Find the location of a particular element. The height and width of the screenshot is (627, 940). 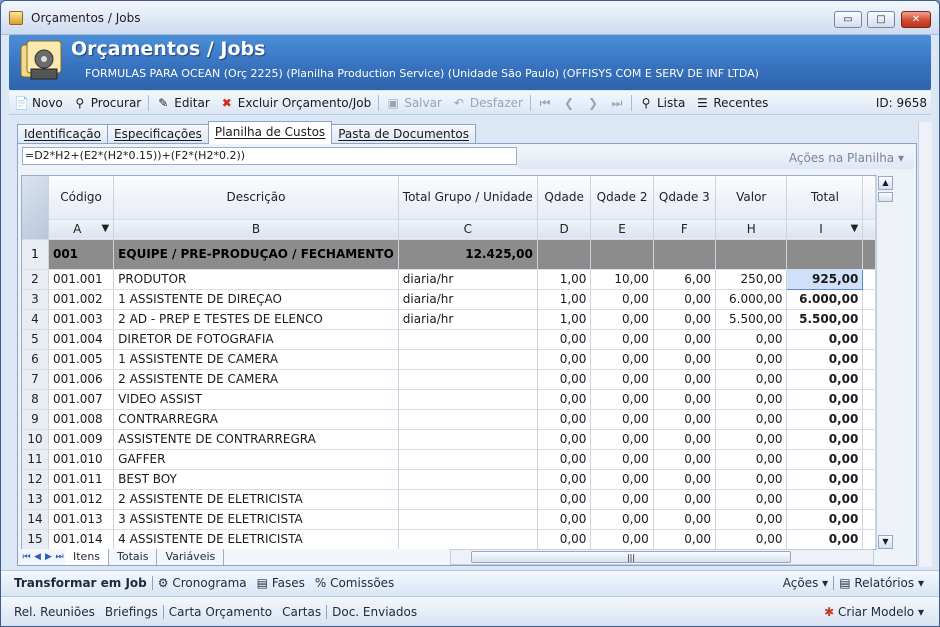

next-record-button: ❯ is located at coordinates (593, 103).